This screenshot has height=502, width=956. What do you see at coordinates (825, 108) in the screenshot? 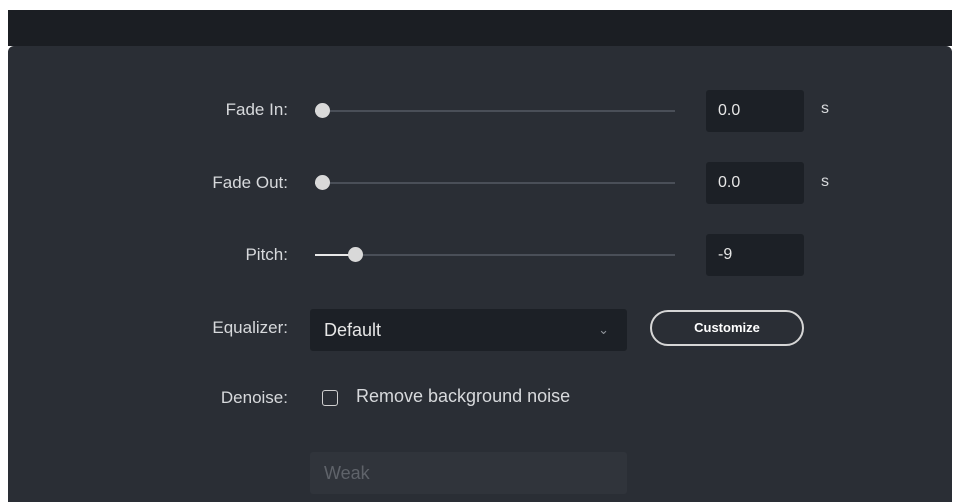
I see `fade-in-unit: s` at bounding box center [825, 108].